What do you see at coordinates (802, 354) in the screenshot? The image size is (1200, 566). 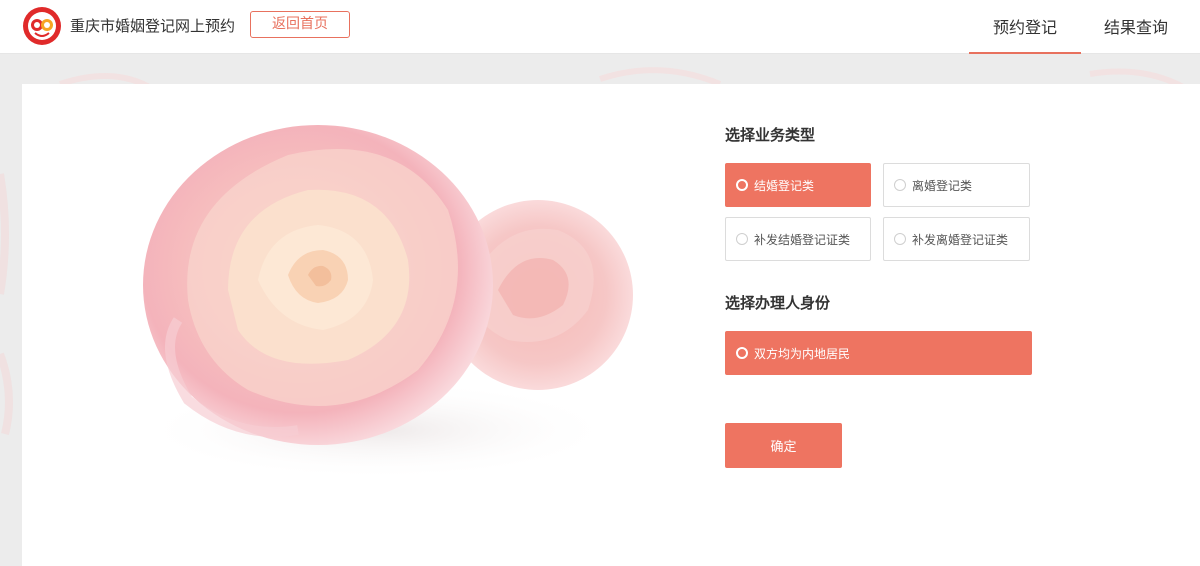 I see `option-label: 双方均为内地居民` at bounding box center [802, 354].